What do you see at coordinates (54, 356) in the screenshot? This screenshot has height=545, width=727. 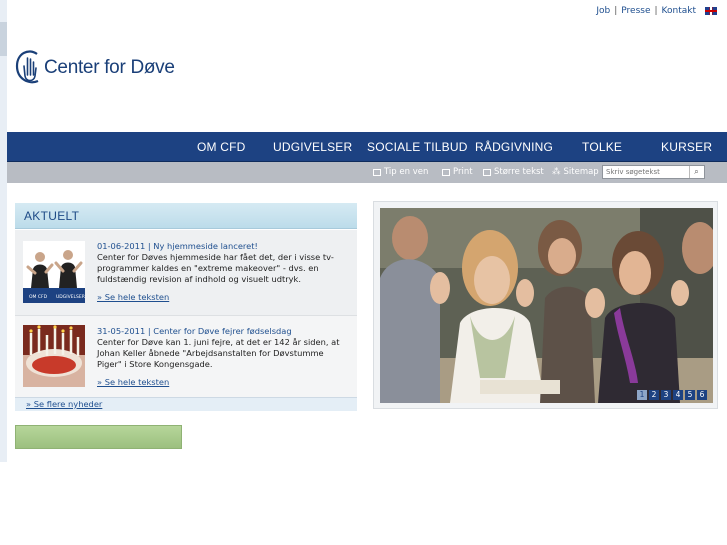 I see `news-thumbnail-birthday` at bounding box center [54, 356].